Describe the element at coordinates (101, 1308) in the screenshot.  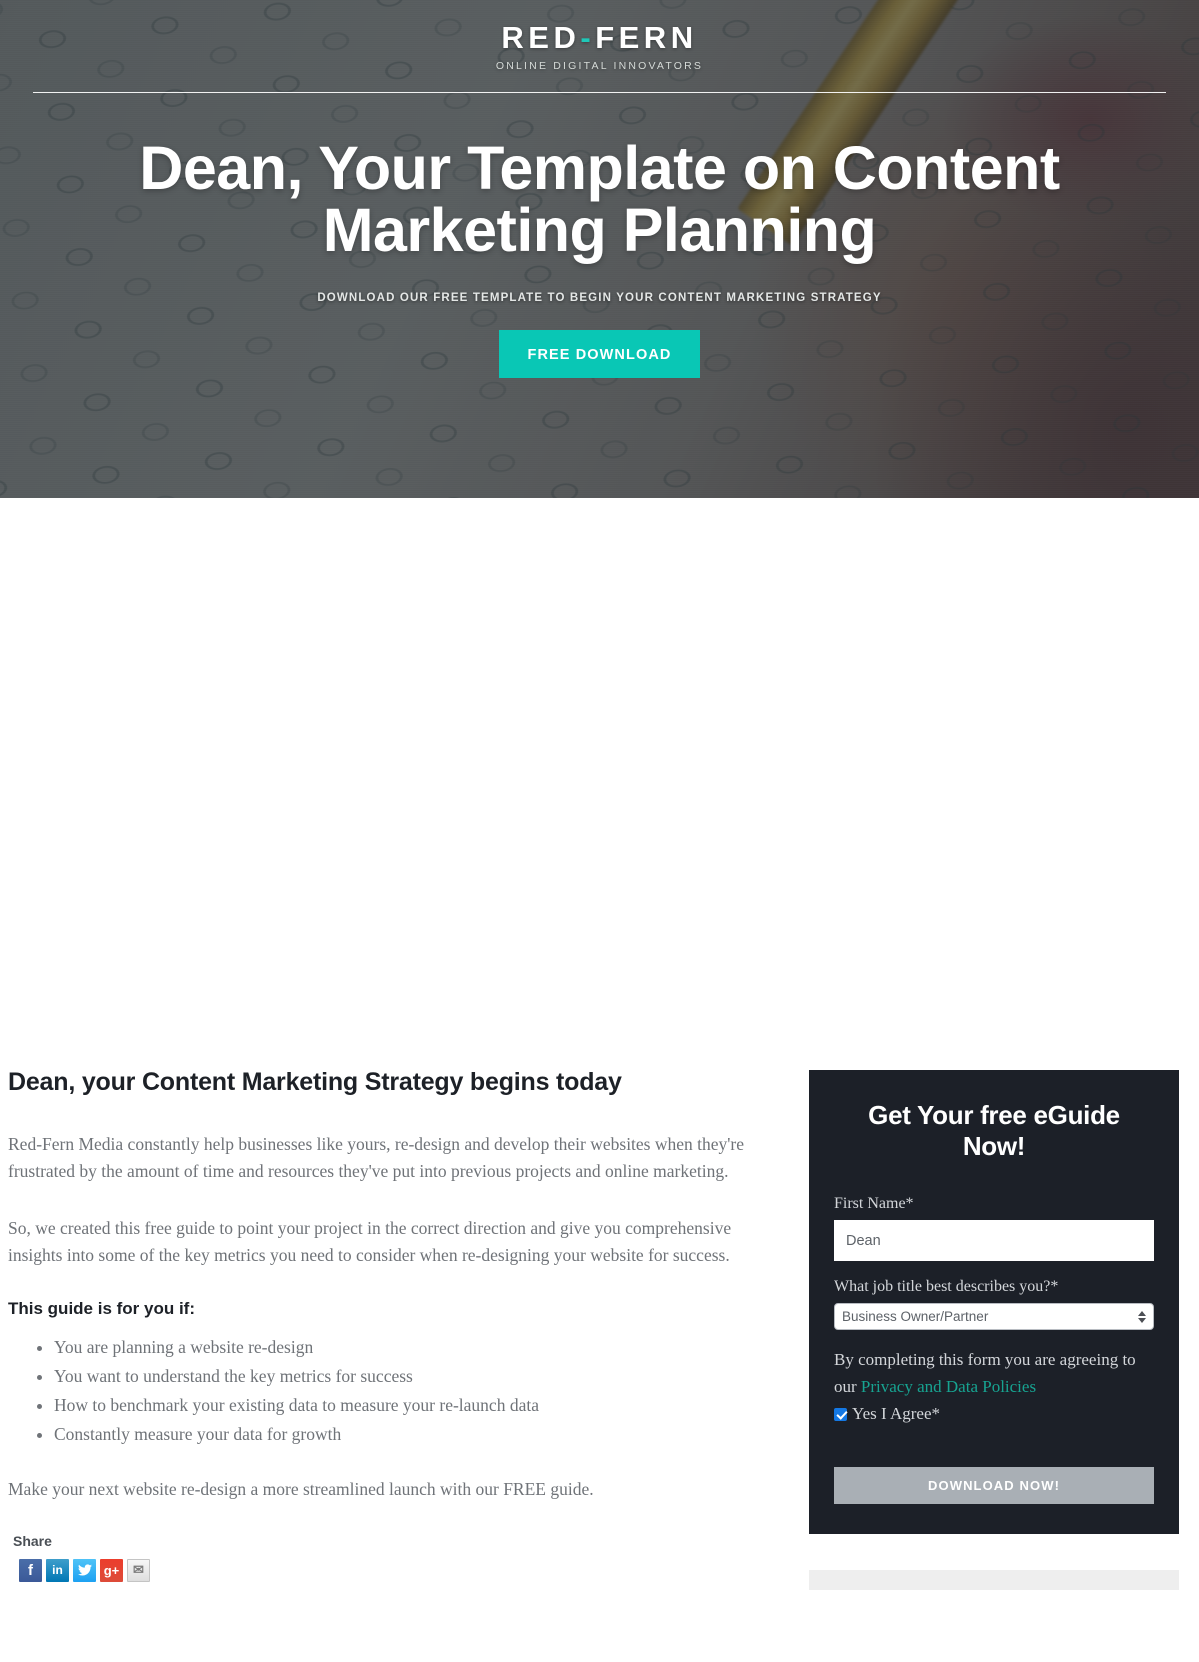
I see `list-heading: This guide is for you if:` at that location.